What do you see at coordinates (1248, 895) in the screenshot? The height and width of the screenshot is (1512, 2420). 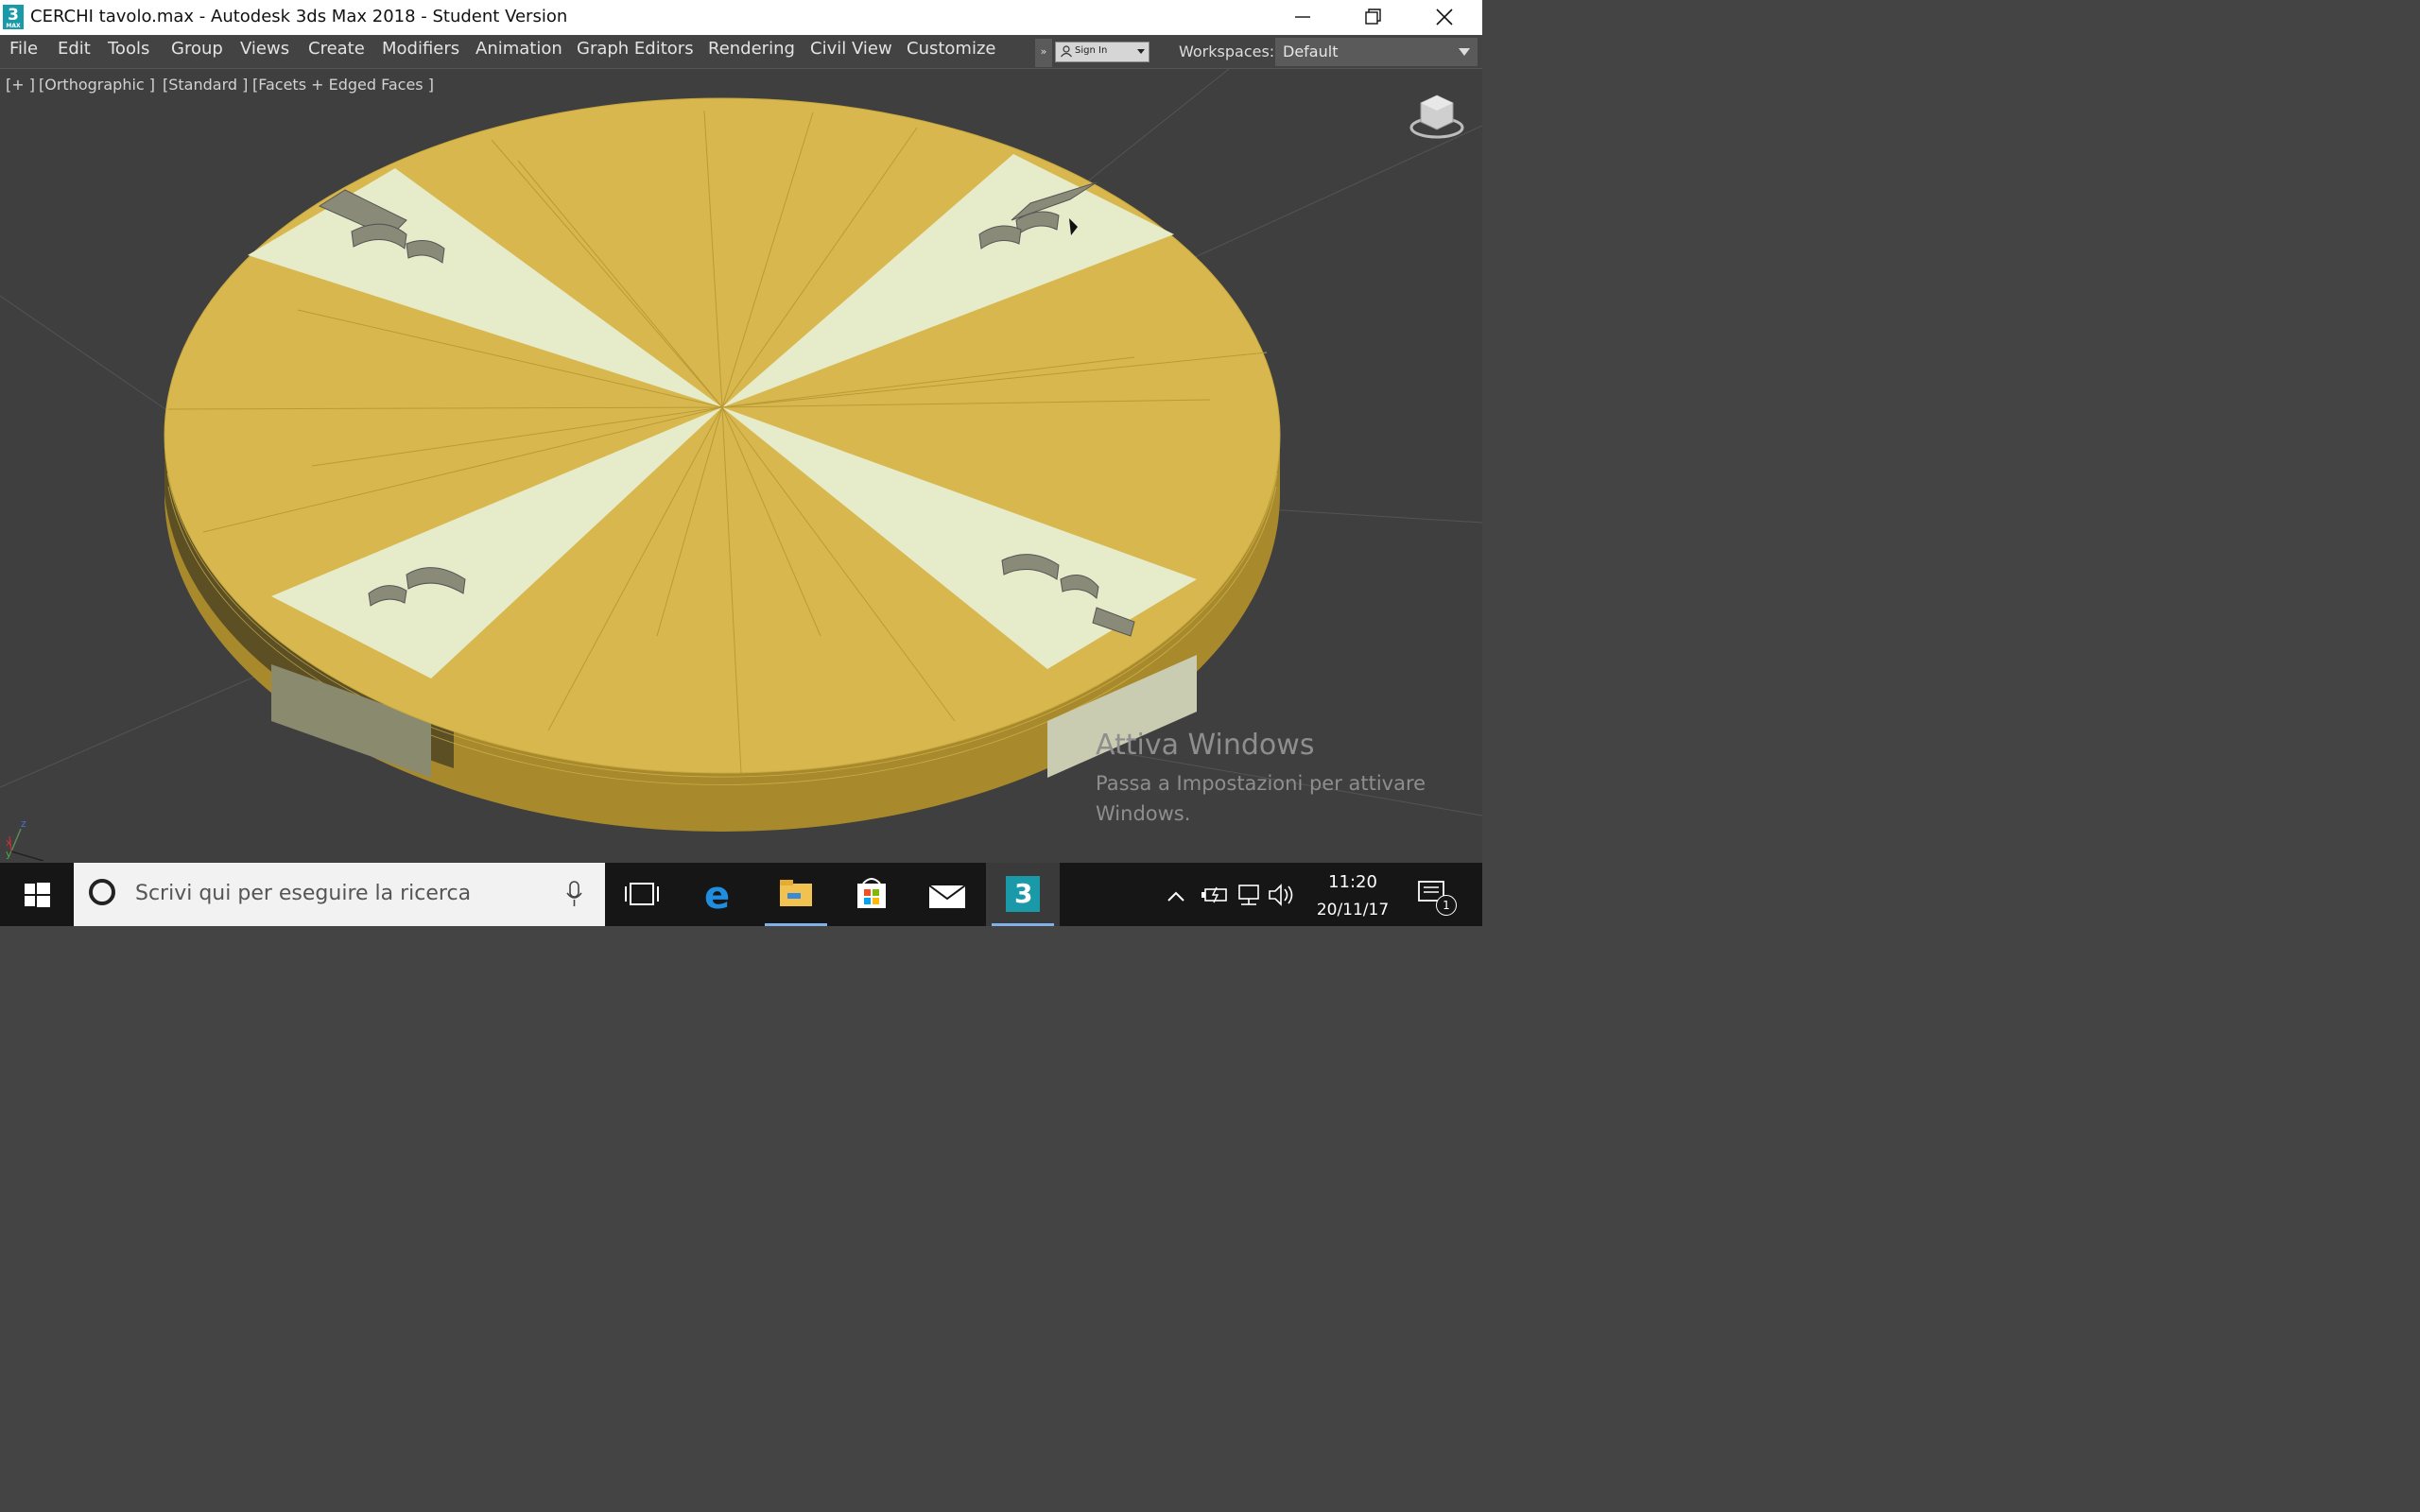 I see `network-icon` at bounding box center [1248, 895].